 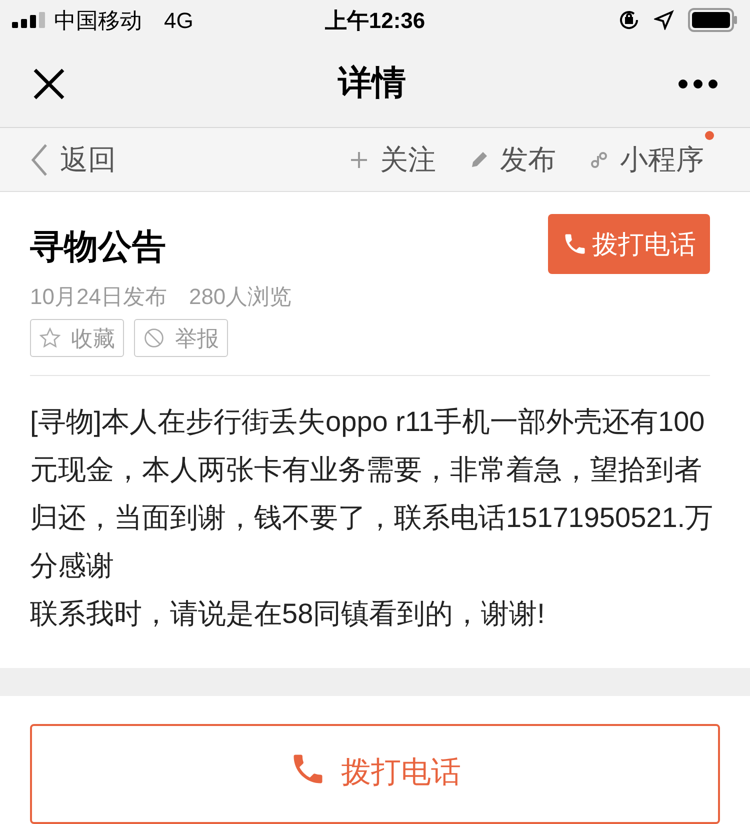 I want to click on battery-icon, so click(x=713, y=20).